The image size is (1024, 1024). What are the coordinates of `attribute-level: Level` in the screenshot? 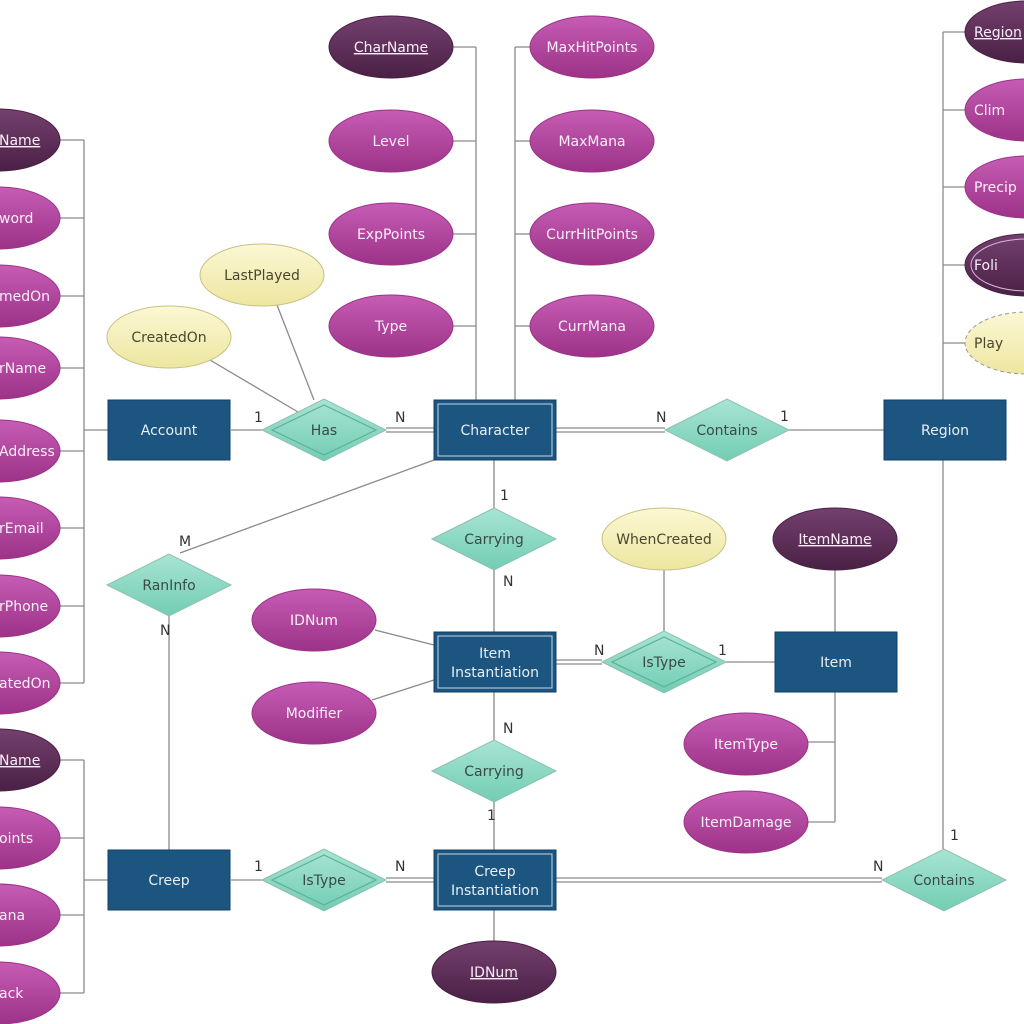 It's located at (391, 141).